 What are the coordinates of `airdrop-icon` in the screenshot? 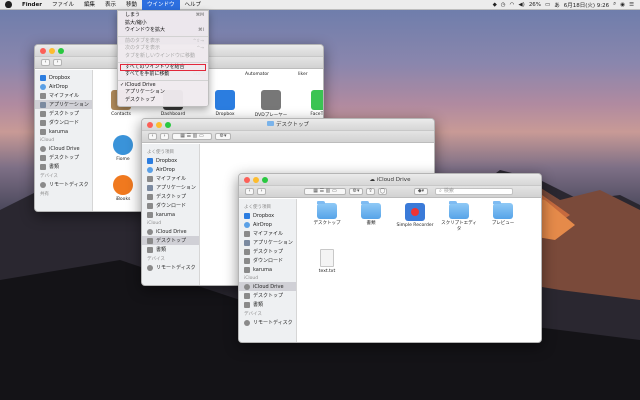 It's located at (43, 86).